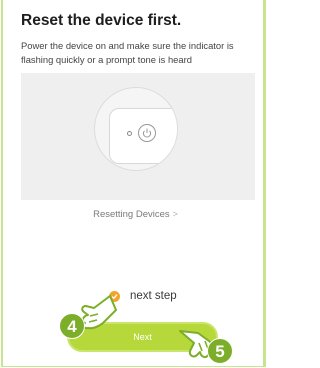  What do you see at coordinates (129, 133) in the screenshot?
I see `indicator-light-icon` at bounding box center [129, 133].